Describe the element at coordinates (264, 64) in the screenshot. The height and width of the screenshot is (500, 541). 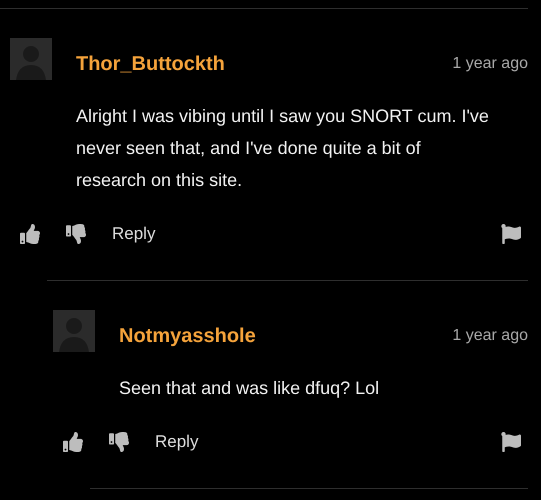
I see `username: Thor_Buttockth` at that location.